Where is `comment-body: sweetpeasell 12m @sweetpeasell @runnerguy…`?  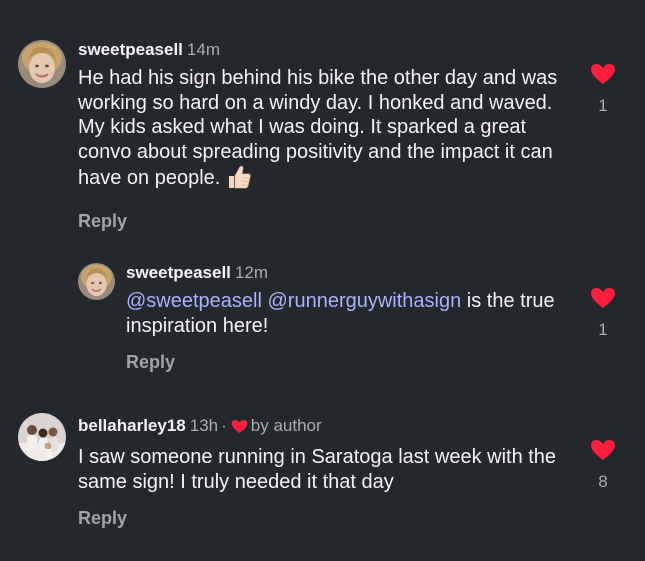
comment-body: sweetpeasell 12m @sweetpeasell @runnerguy… is located at coordinates (346, 318).